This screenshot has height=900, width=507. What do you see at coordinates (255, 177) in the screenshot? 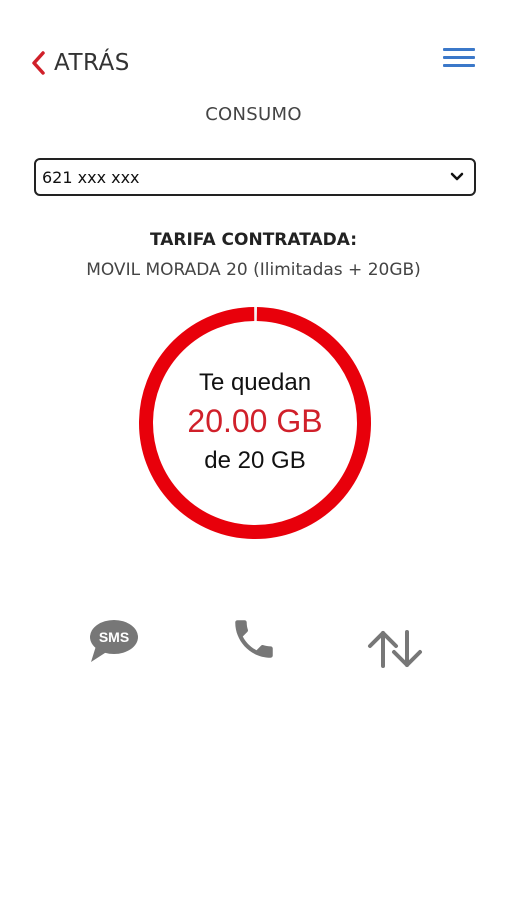
I see `line-select: 621 xxx xxx` at bounding box center [255, 177].